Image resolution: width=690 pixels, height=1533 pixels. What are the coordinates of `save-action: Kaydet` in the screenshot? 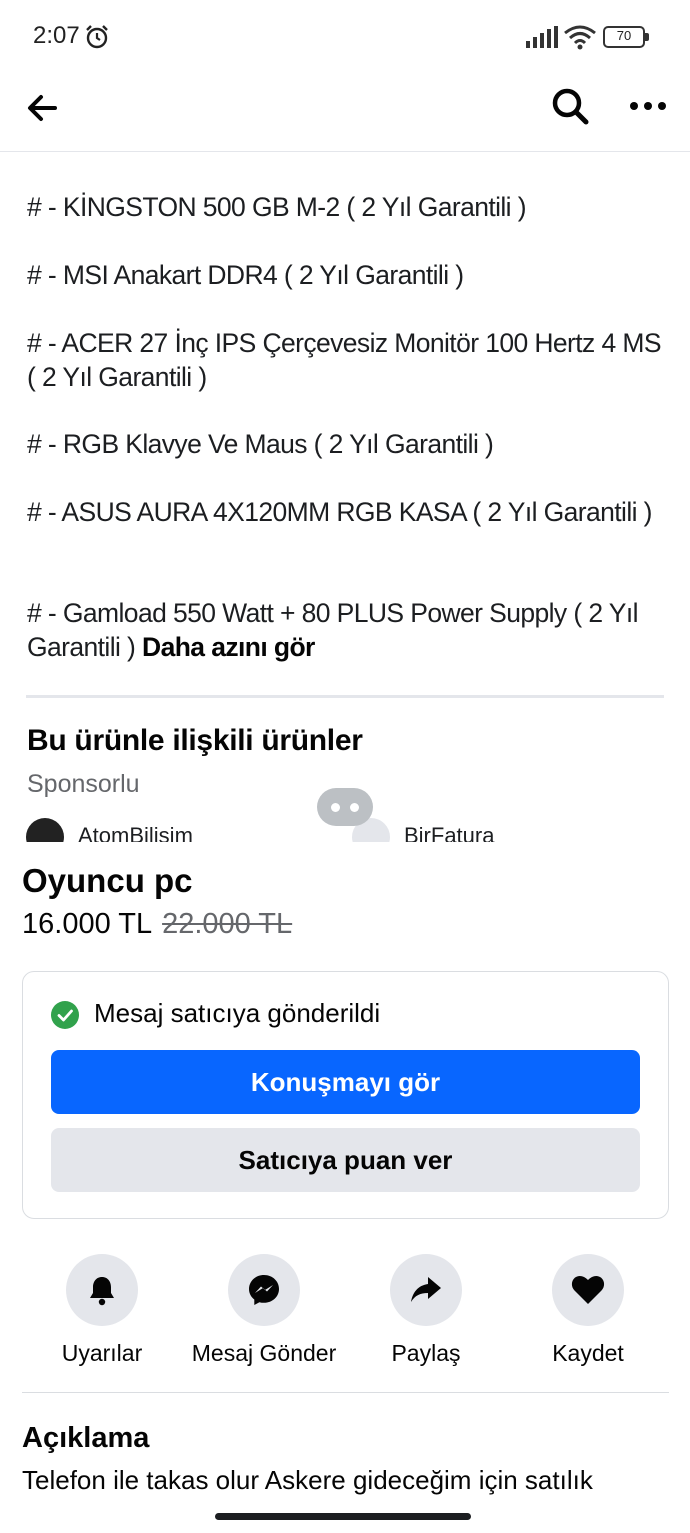 It's located at (588, 1310).